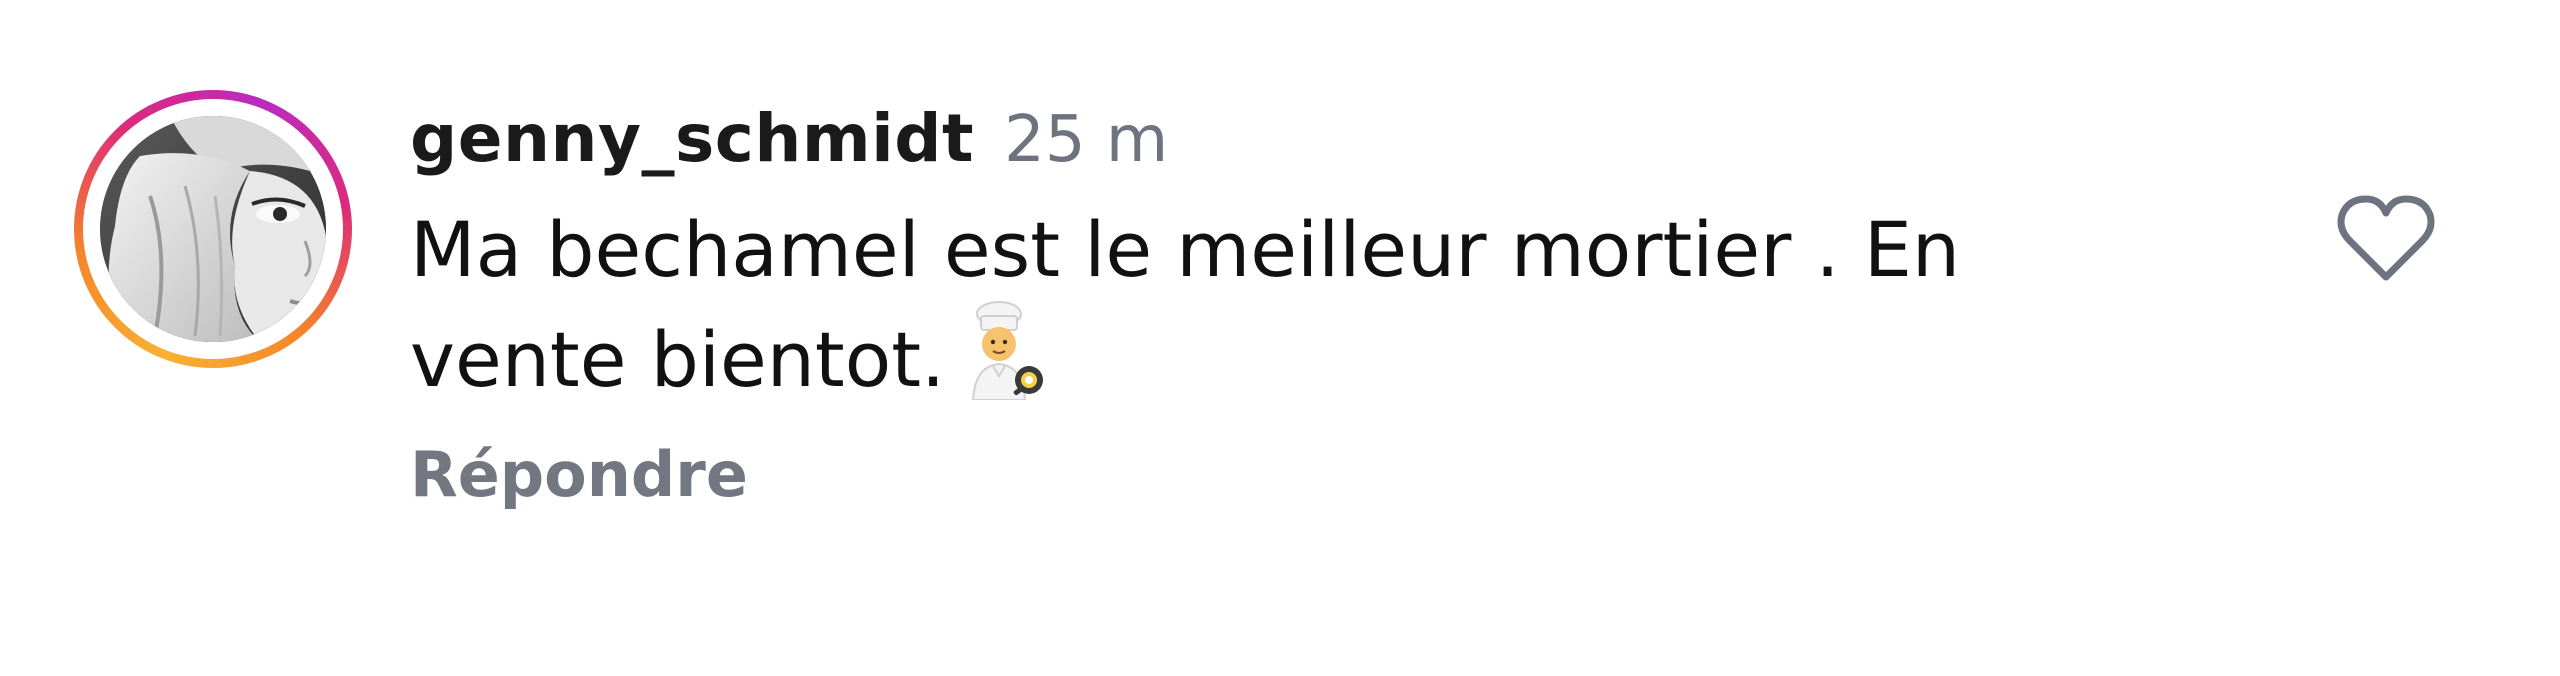 The height and width of the screenshot is (676, 2560). I want to click on comment-timestamp: 25 m, so click(1086, 140).